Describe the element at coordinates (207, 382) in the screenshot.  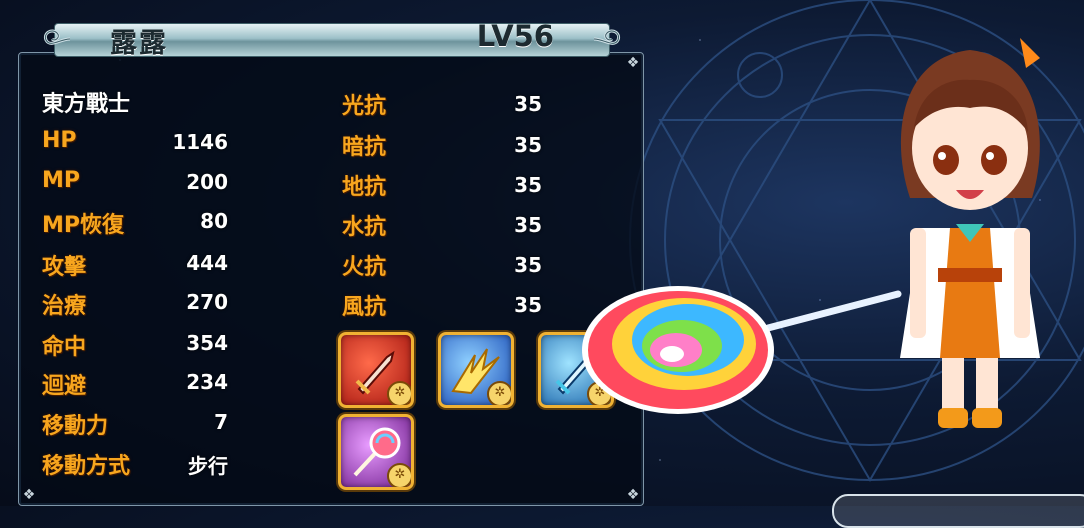
I see `stat-value: 234` at that location.